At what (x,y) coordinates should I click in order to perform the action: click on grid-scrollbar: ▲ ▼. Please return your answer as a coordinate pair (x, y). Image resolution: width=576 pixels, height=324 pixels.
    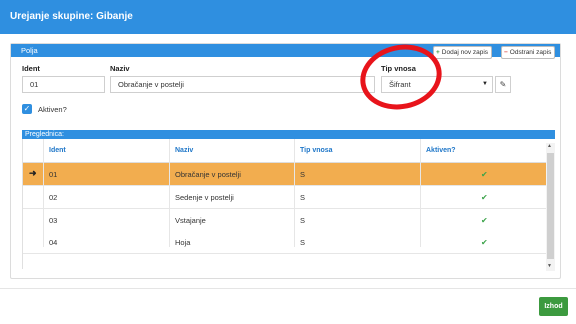
    Looking at the image, I should click on (550, 207).